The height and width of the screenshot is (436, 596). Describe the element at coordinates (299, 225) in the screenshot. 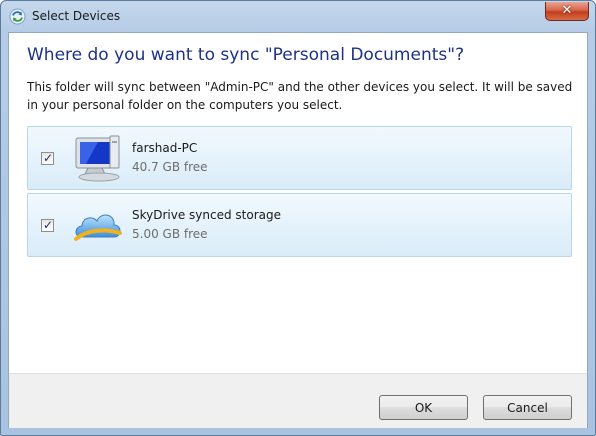

I see `device-item-skydrive: ✓ SkyDrive synced storage 5.00 GB free` at that location.